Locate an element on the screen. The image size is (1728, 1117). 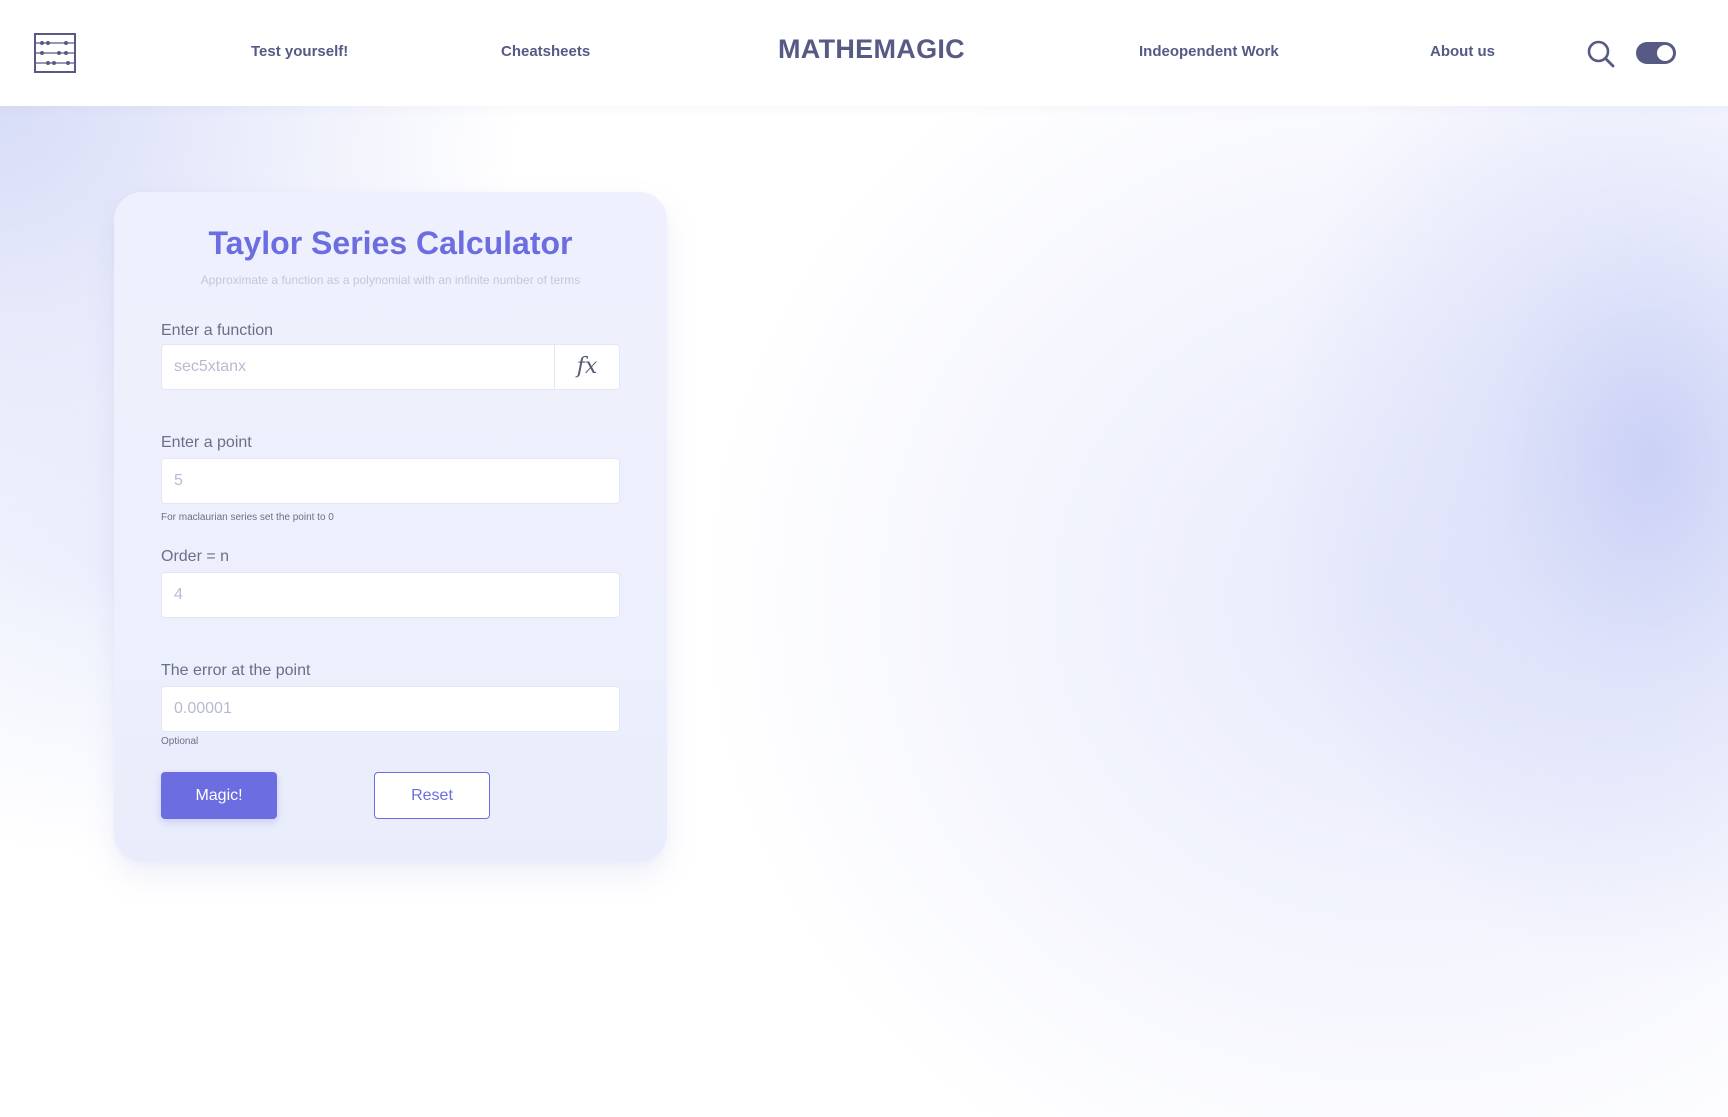
error-label: The error at the point is located at coordinates (236, 670).